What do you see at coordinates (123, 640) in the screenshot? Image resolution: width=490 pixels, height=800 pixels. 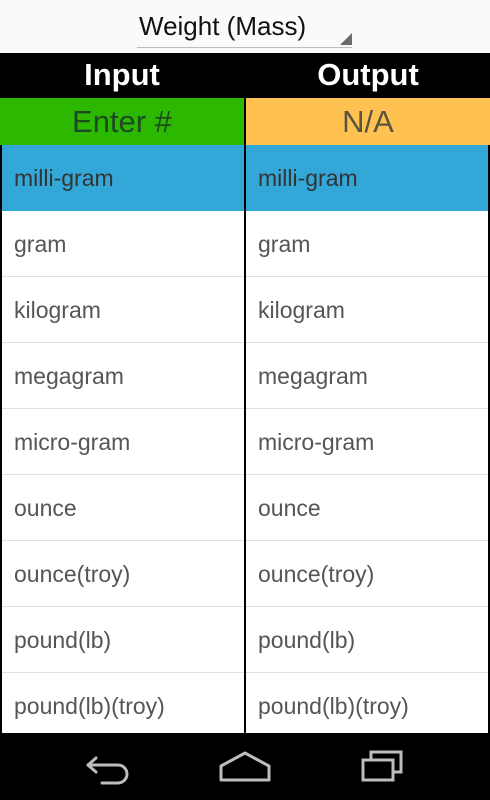 I see `input-unit-item: pound(lb)` at bounding box center [123, 640].